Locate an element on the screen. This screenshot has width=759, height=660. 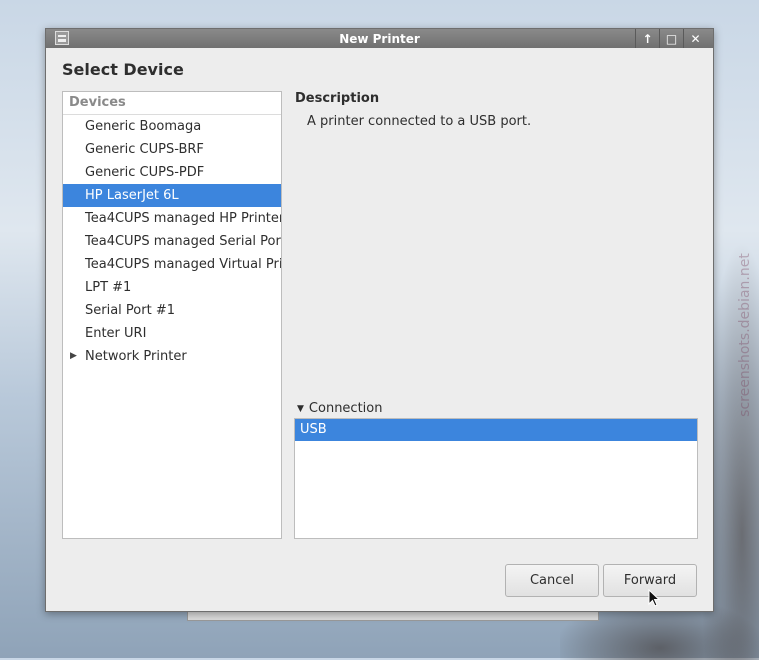
device-list-item: HP LaserJet 6L is located at coordinates (172, 195).